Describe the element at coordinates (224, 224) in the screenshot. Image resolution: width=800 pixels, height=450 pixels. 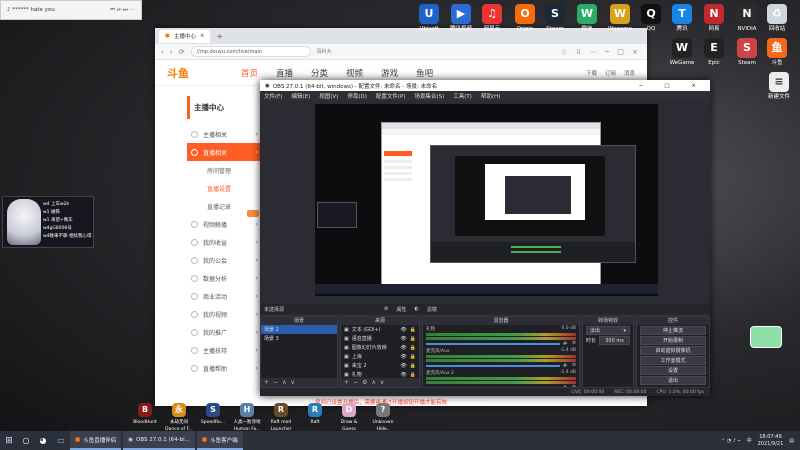
I see `sidebar-item: 视频鲸播 ›` at that location.